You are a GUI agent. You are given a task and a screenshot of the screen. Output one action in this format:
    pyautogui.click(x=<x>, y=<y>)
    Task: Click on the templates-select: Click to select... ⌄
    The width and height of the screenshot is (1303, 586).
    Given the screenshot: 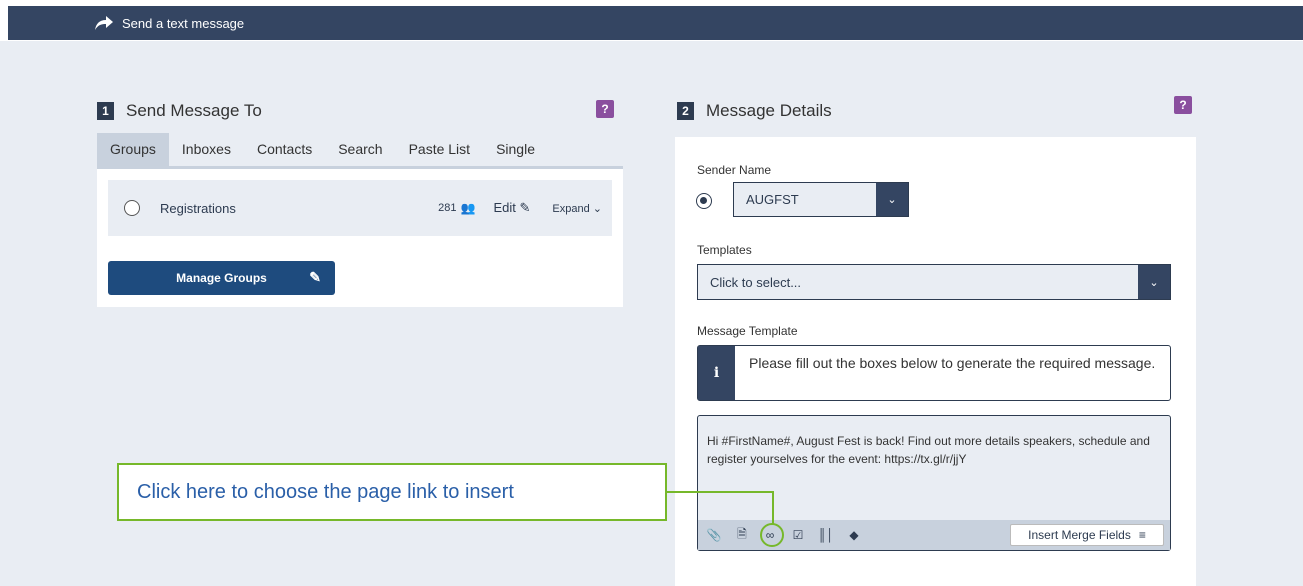 What is the action you would take?
    pyautogui.click(x=934, y=282)
    